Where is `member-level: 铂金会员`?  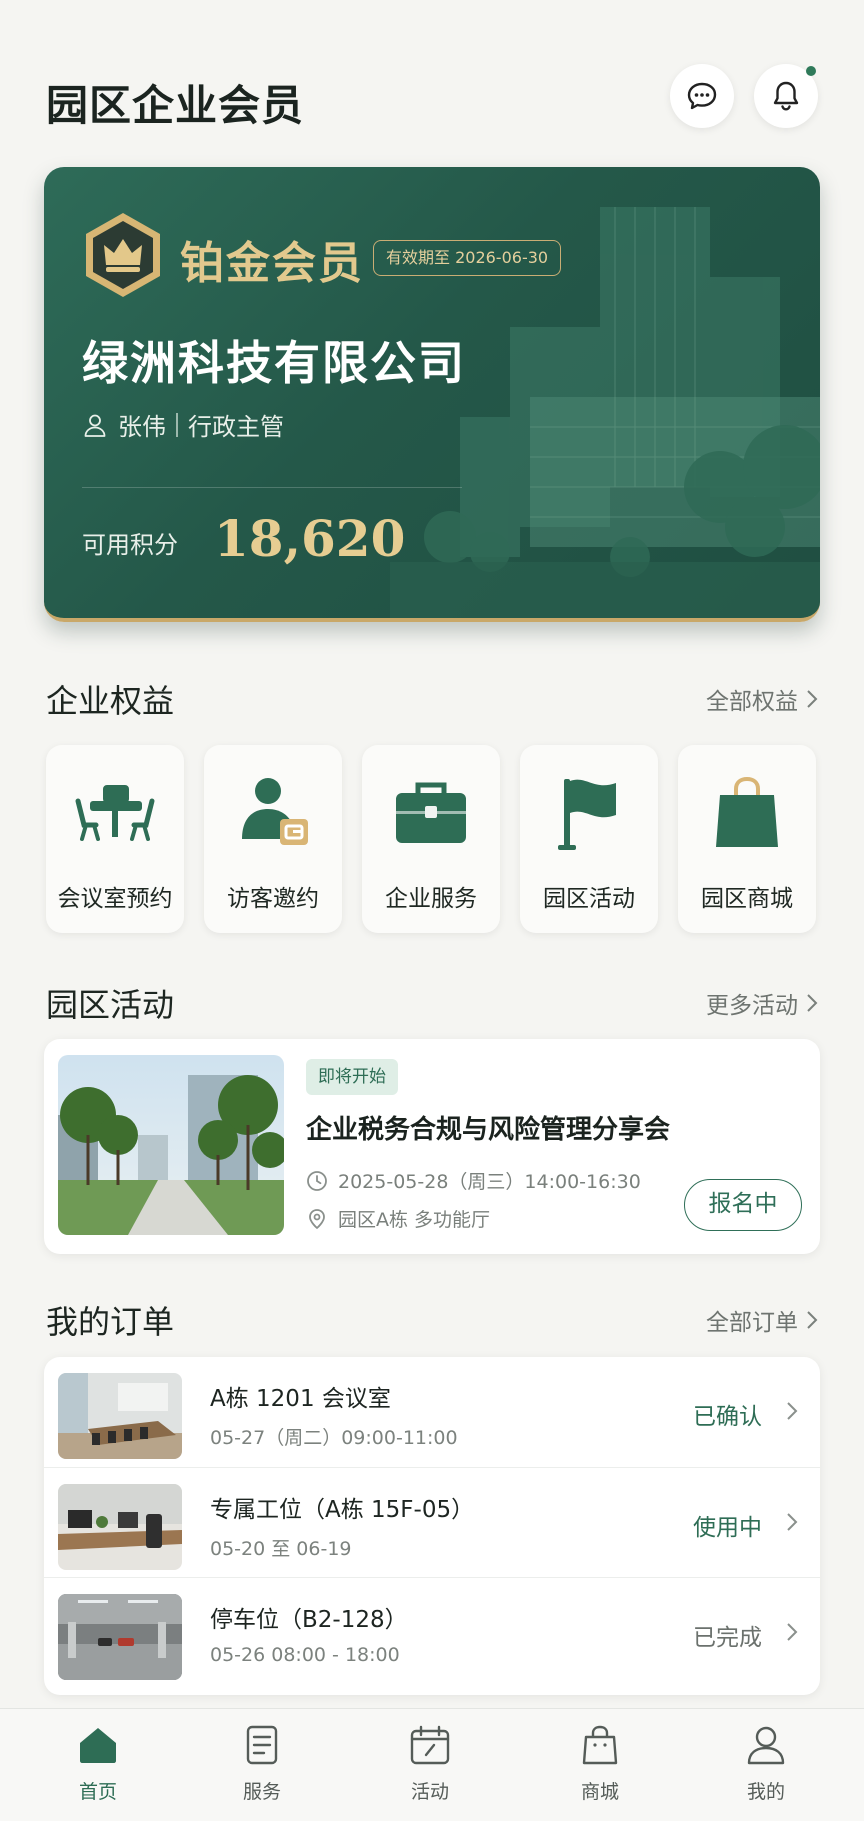 member-level: 铂金会员 is located at coordinates (272, 263).